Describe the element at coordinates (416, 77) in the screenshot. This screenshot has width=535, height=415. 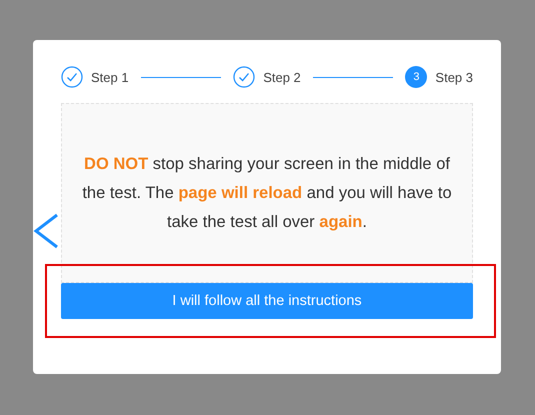
I see `step-number: 3` at that location.